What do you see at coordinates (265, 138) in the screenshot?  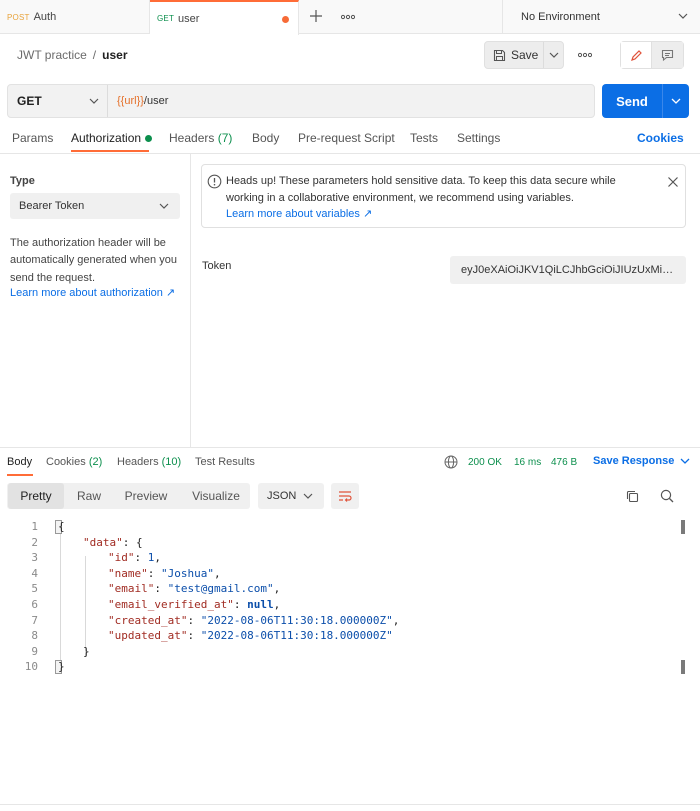 I see `tab-body: Body` at bounding box center [265, 138].